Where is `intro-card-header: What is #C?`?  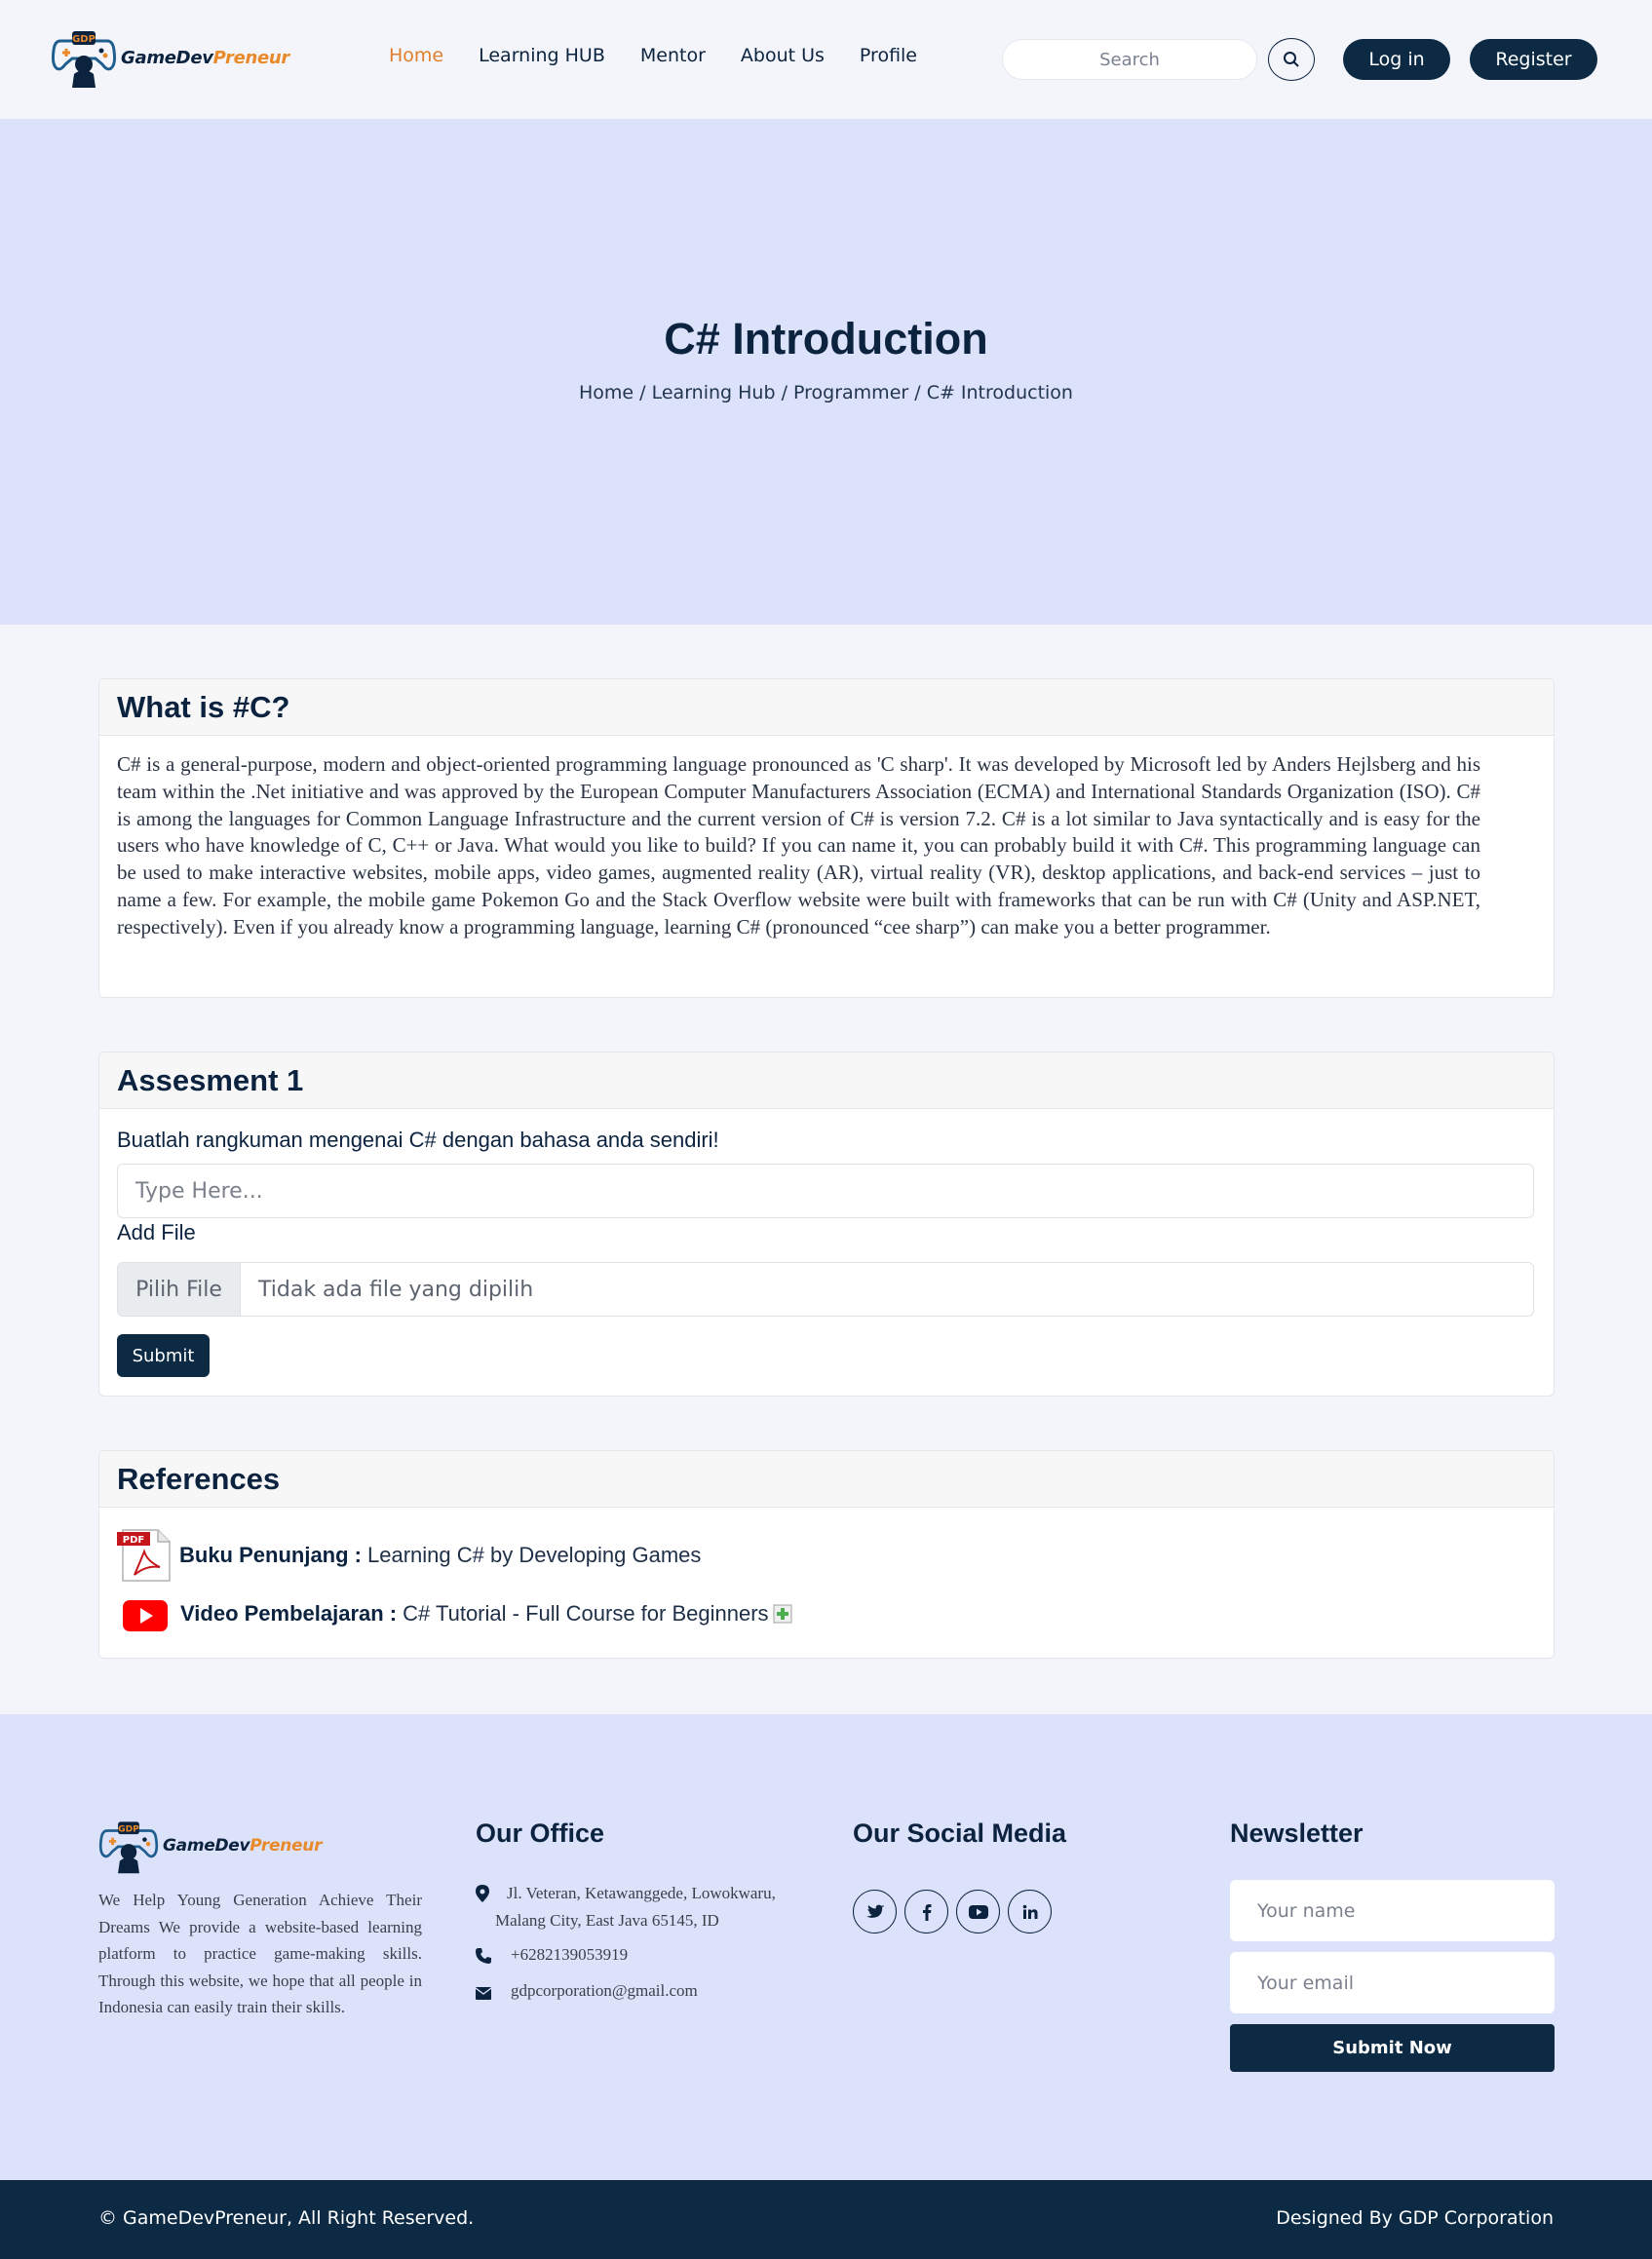
intro-card-header: What is #C? is located at coordinates (826, 707).